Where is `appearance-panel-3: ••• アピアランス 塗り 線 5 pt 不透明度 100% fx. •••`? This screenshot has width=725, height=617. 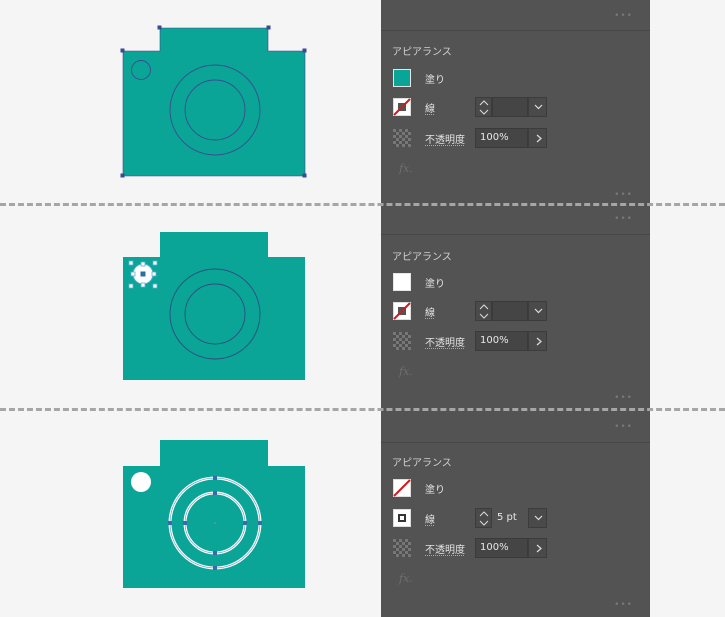
appearance-panel-3: ••• アピアランス 塗り 線 5 pt 不透明度 100% fx. ••• is located at coordinates (515, 515).